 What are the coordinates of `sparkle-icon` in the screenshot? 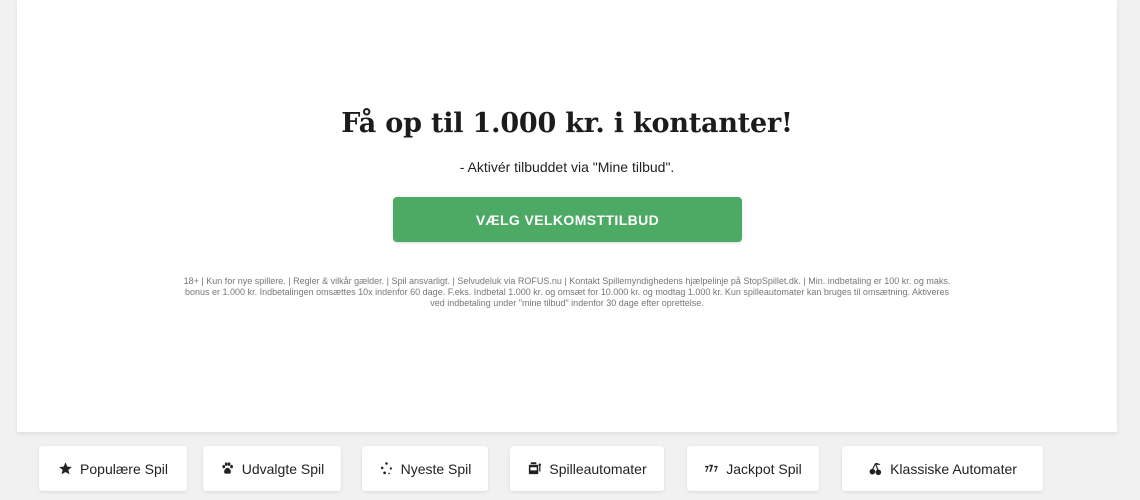 It's located at (386, 468).